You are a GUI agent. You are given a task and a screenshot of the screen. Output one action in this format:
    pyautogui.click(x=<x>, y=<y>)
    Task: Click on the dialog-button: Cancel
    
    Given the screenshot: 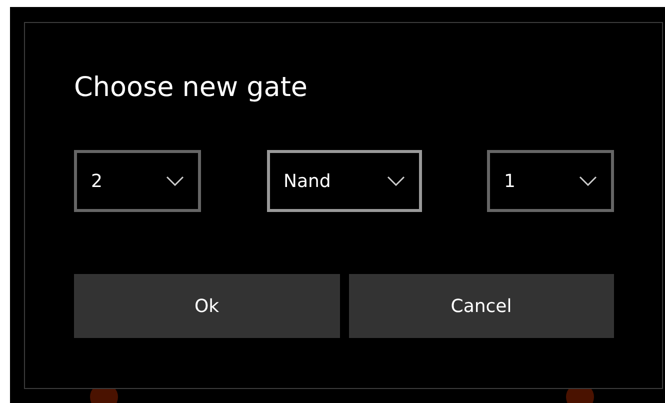 What is the action you would take?
    pyautogui.click(x=481, y=306)
    